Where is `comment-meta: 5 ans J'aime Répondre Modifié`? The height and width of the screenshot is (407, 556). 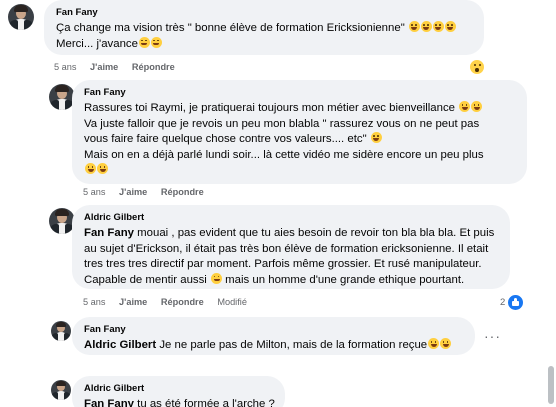 comment-meta: 5 ans J'aime Répondre Modifié is located at coordinates (170, 302).